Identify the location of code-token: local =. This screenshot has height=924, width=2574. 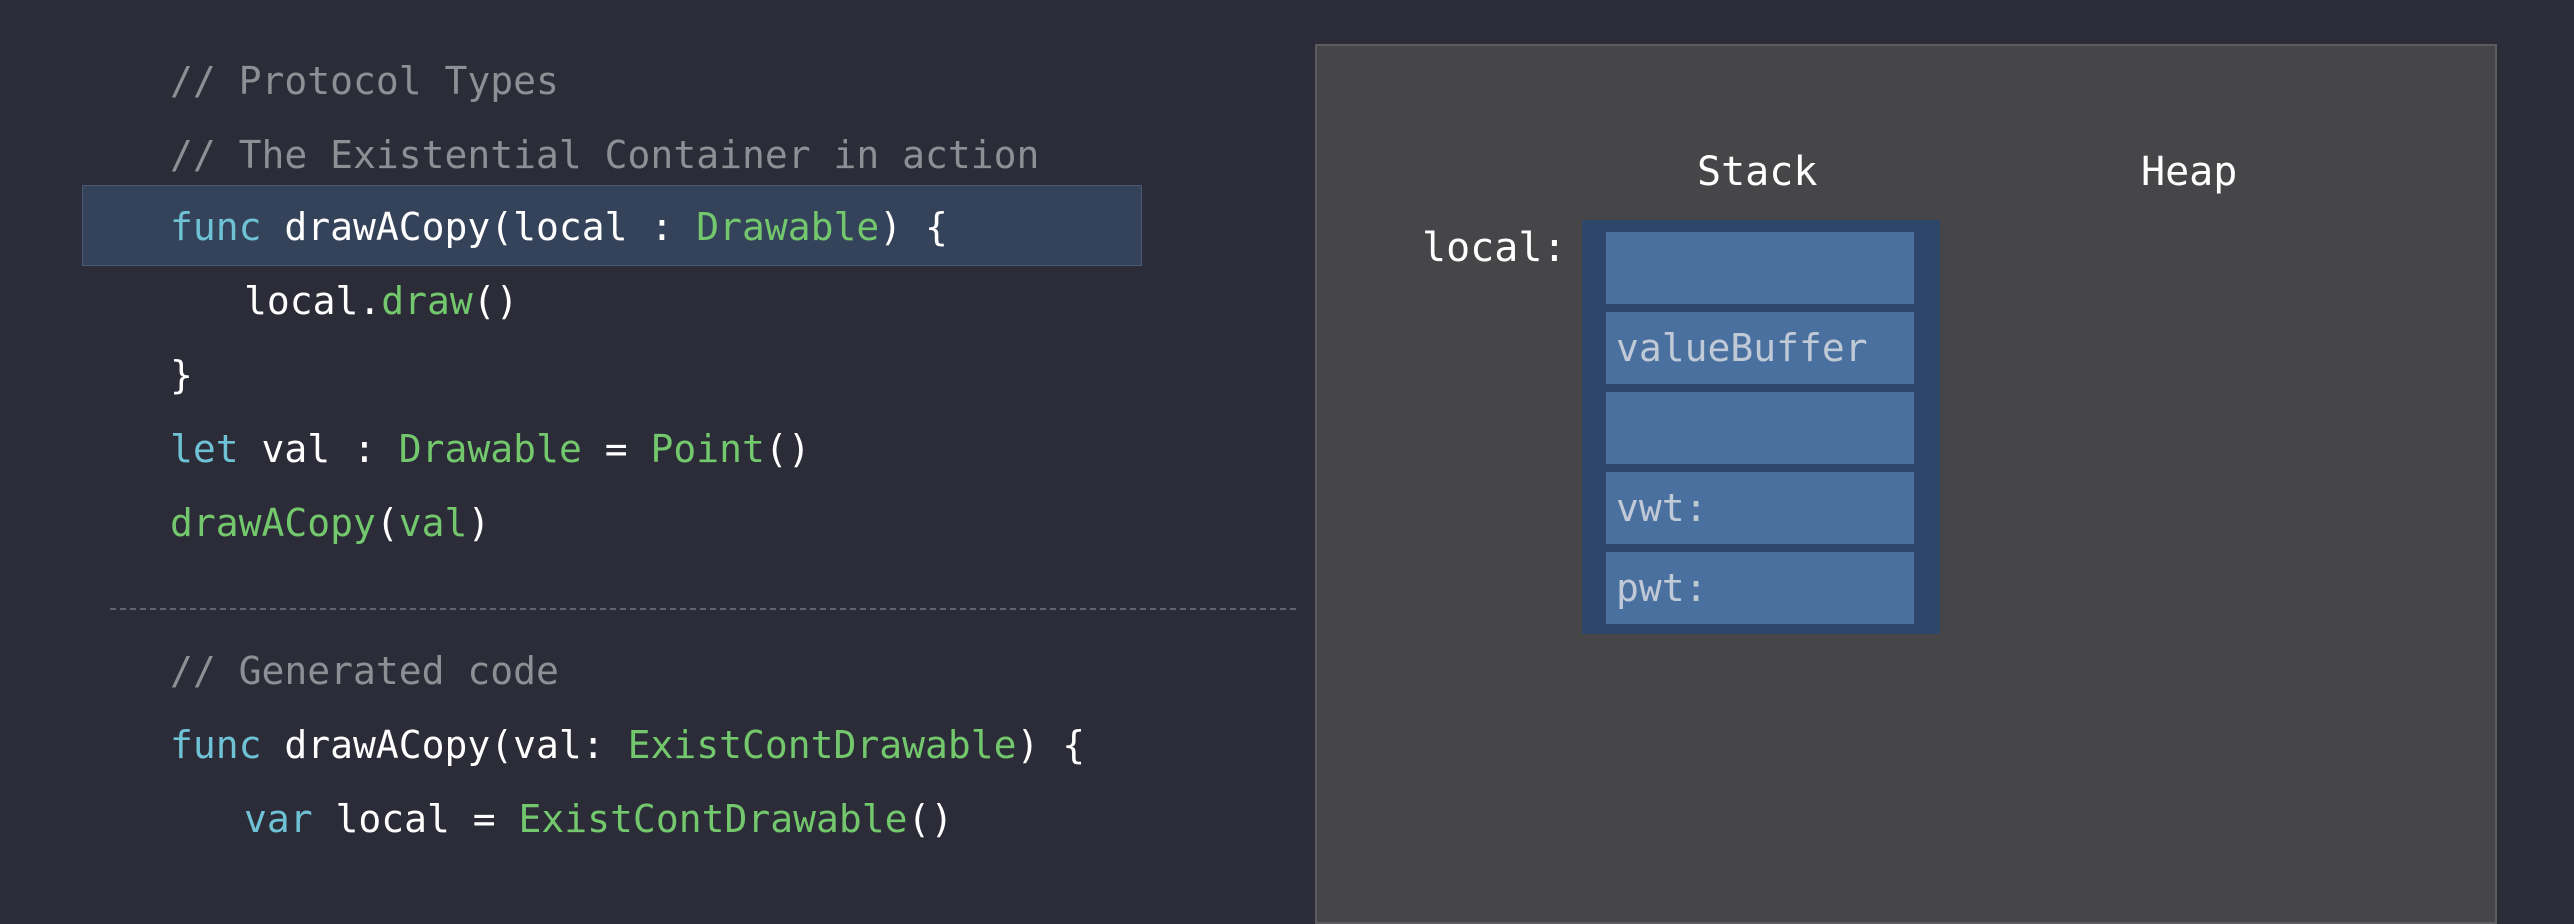
(415, 819).